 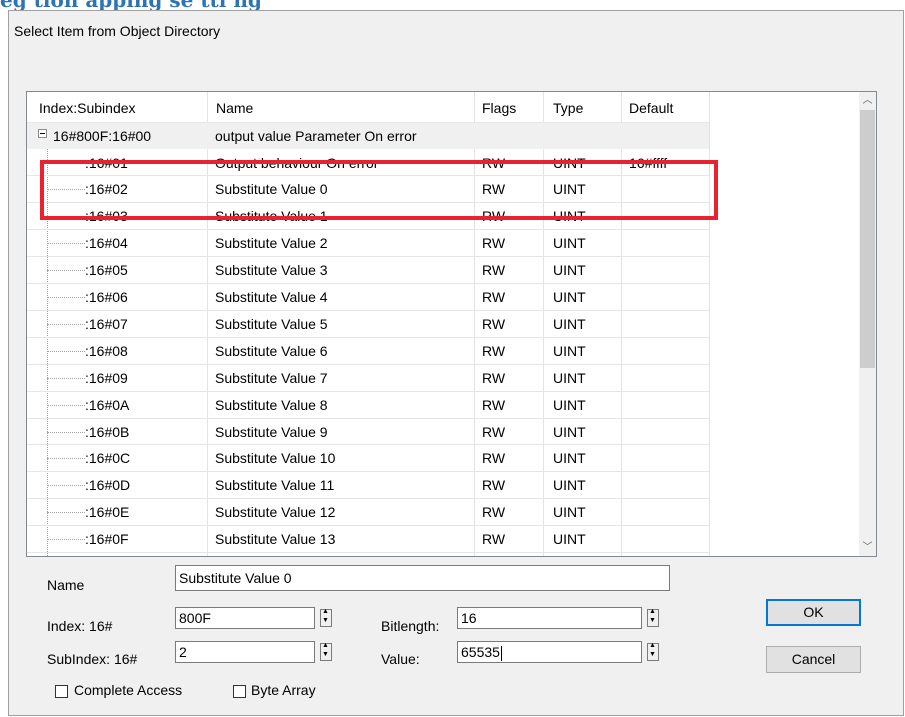 I want to click on bitlength-spinner, so click(x=653, y=617).